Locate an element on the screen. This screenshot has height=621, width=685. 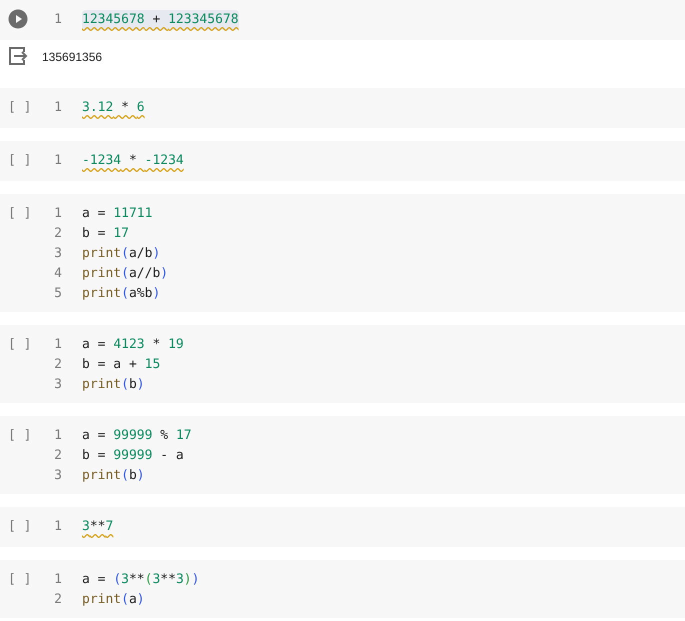
code-line: a = 11711 is located at coordinates (117, 214).